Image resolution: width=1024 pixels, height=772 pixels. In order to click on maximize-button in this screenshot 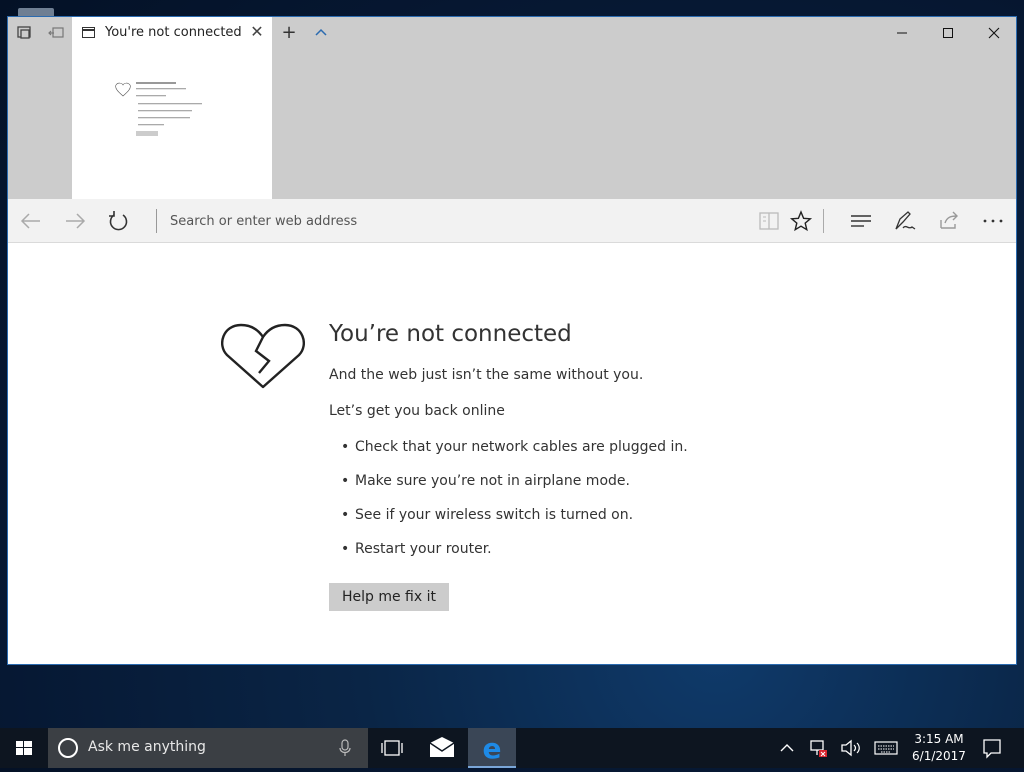, I will do `click(948, 33)`.